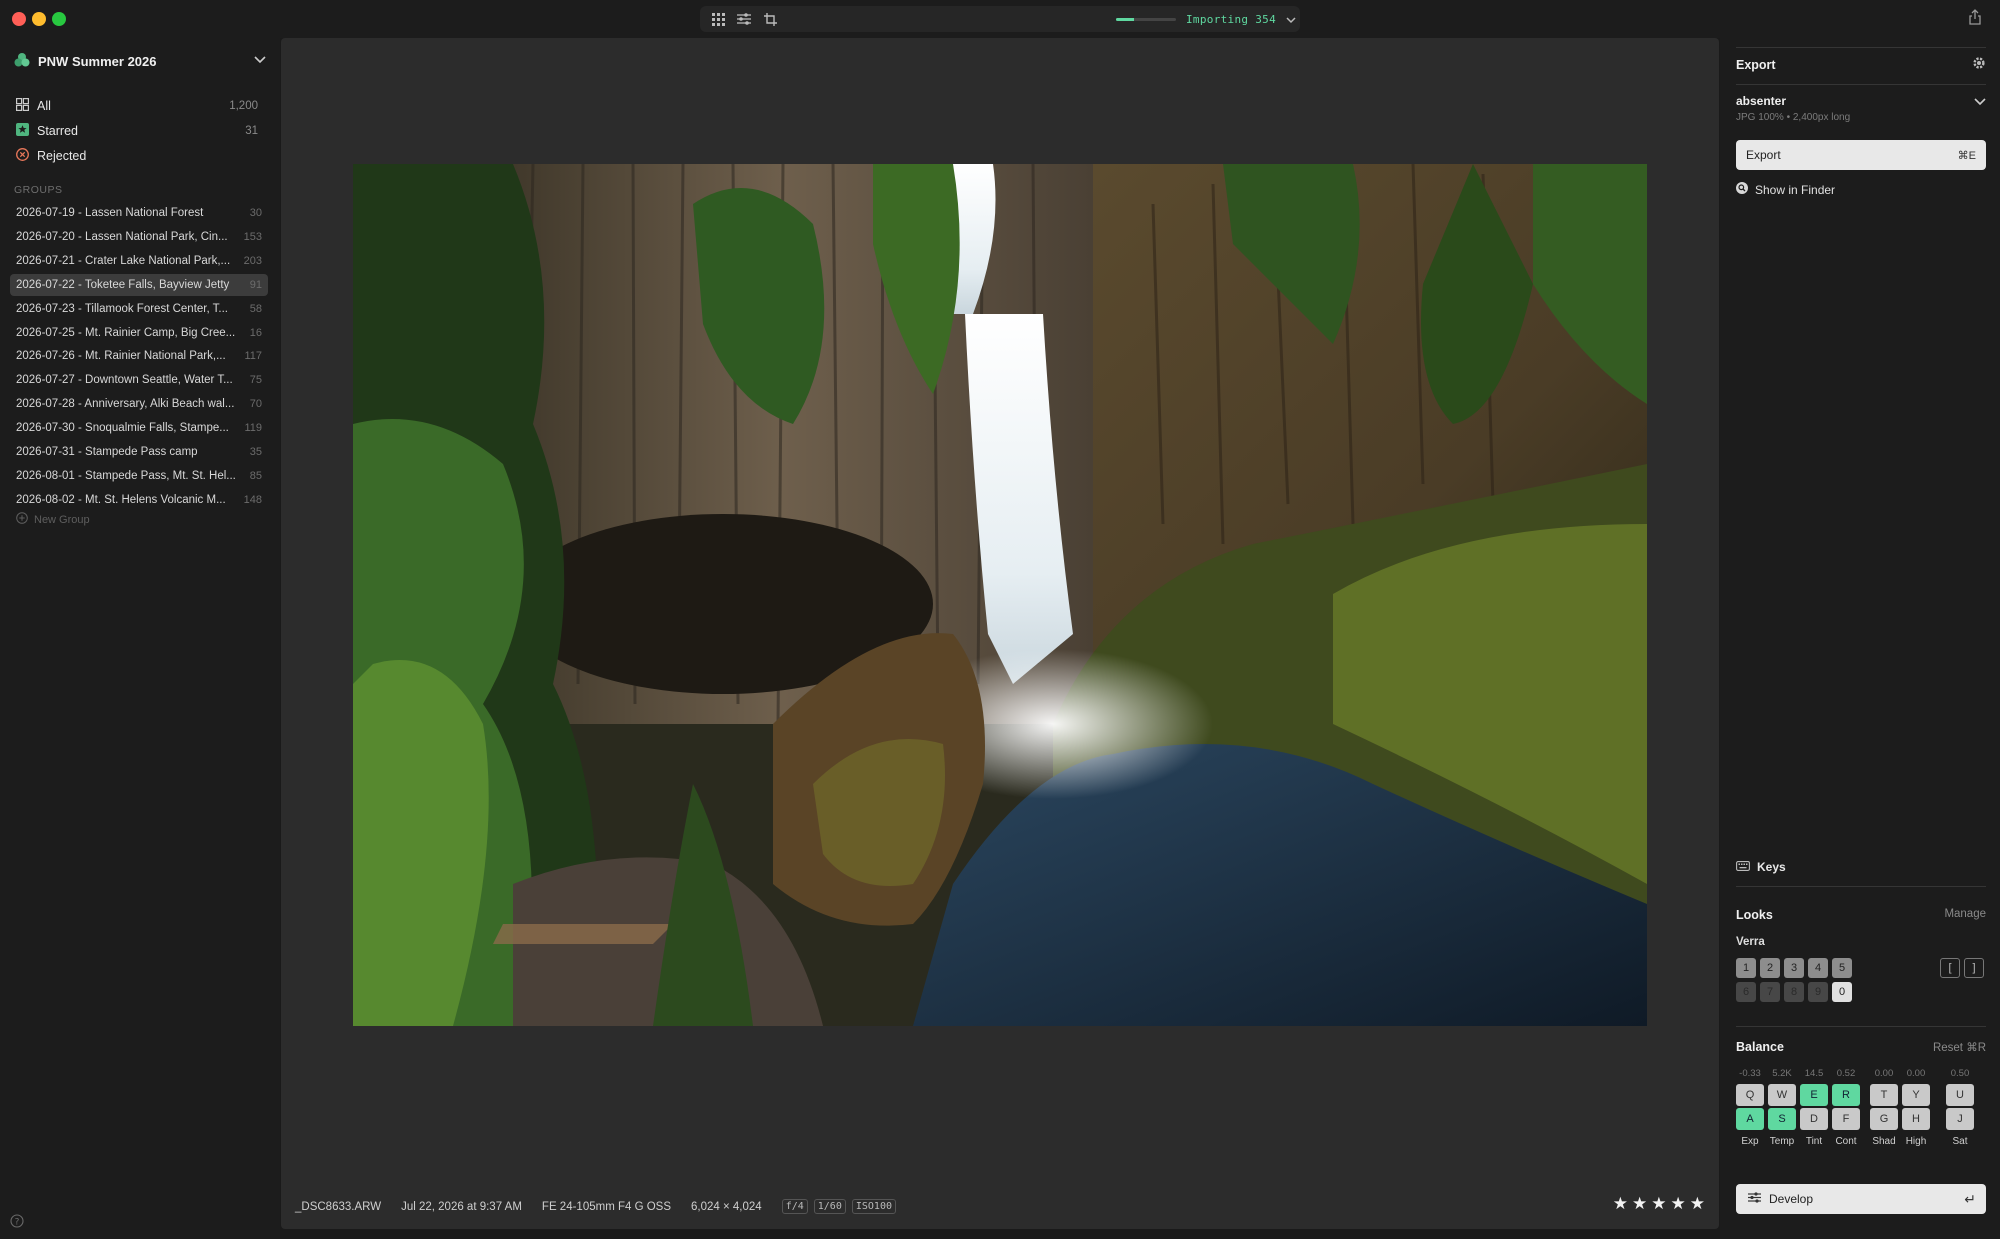  What do you see at coordinates (255, 332) in the screenshot?
I see `group-item-count: 16` at bounding box center [255, 332].